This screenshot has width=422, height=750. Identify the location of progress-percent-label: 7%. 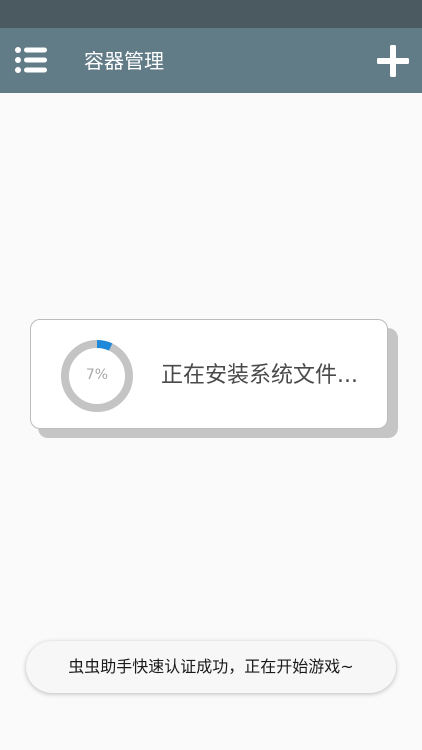
(97, 375).